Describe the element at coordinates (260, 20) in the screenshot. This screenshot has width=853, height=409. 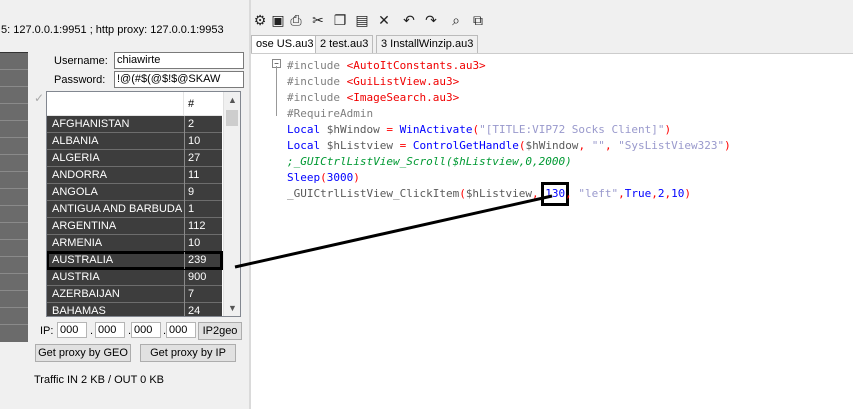
I see `settings-icon: ⚙` at that location.